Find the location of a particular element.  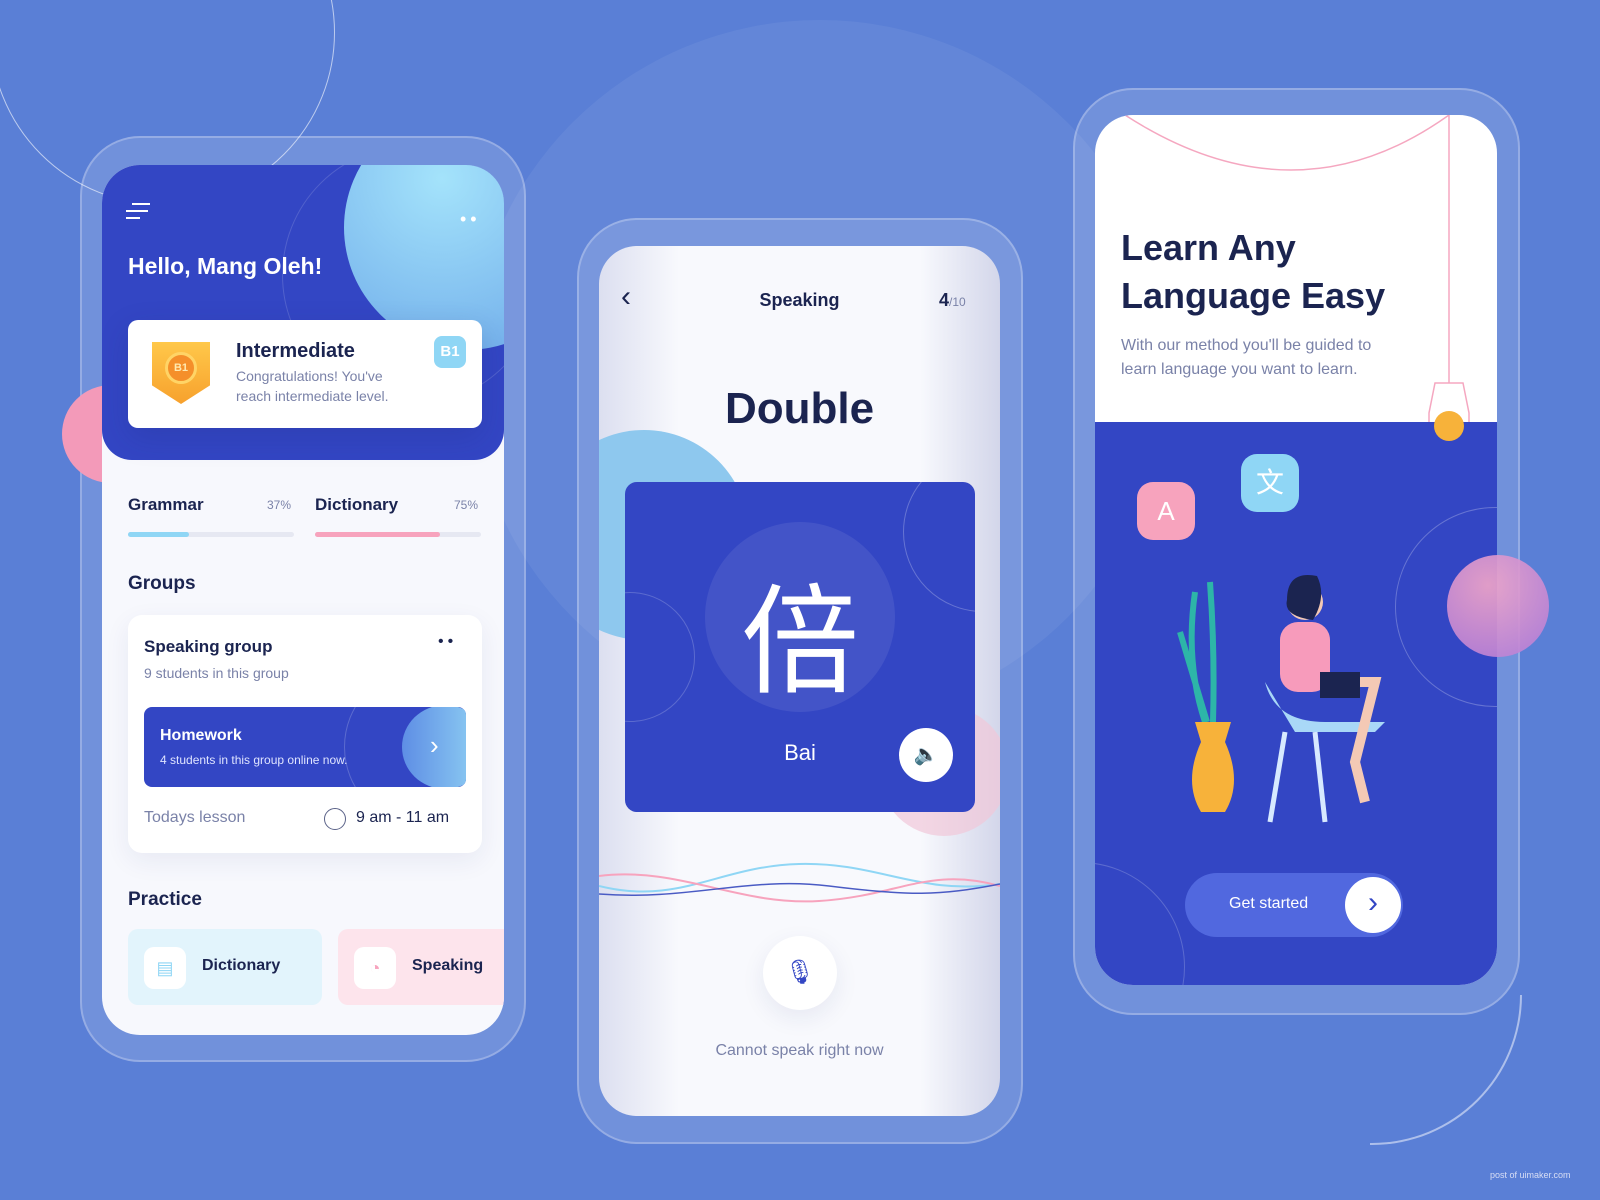

woman-illustration is located at coordinates (1281, 699).